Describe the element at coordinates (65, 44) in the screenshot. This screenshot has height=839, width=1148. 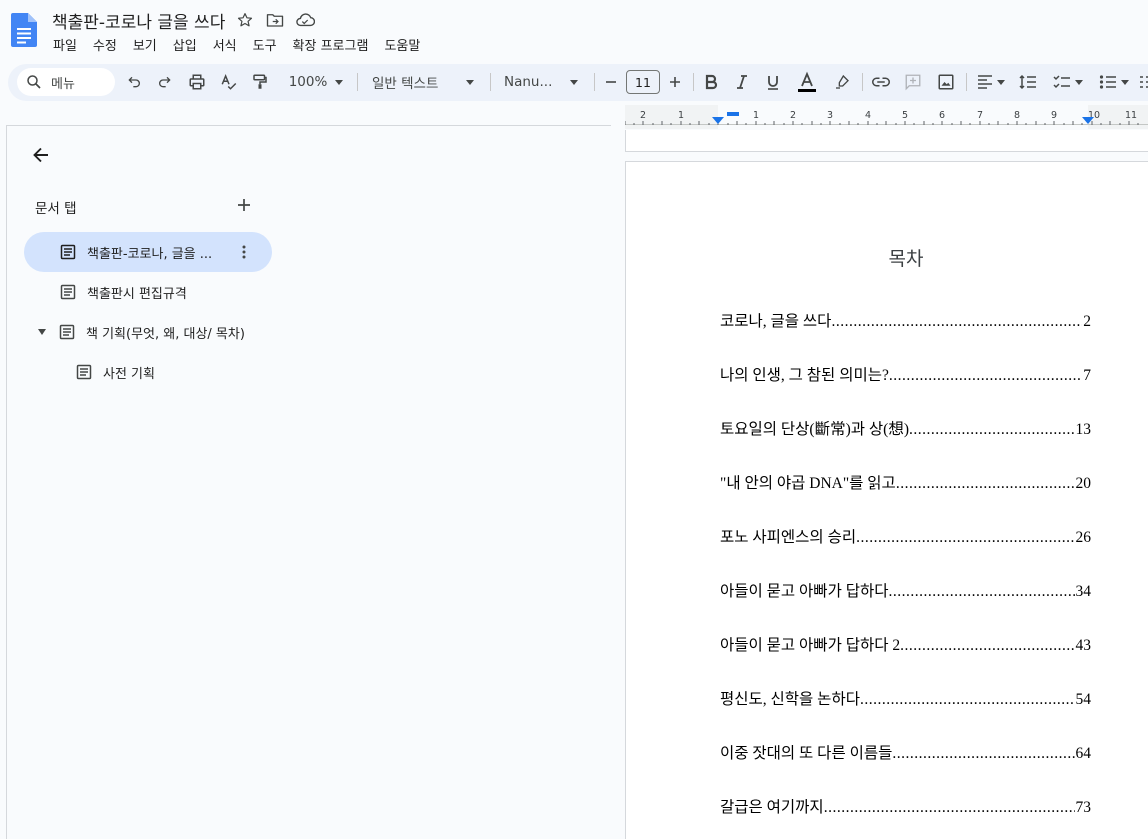
I see `menu-file: 파일` at that location.